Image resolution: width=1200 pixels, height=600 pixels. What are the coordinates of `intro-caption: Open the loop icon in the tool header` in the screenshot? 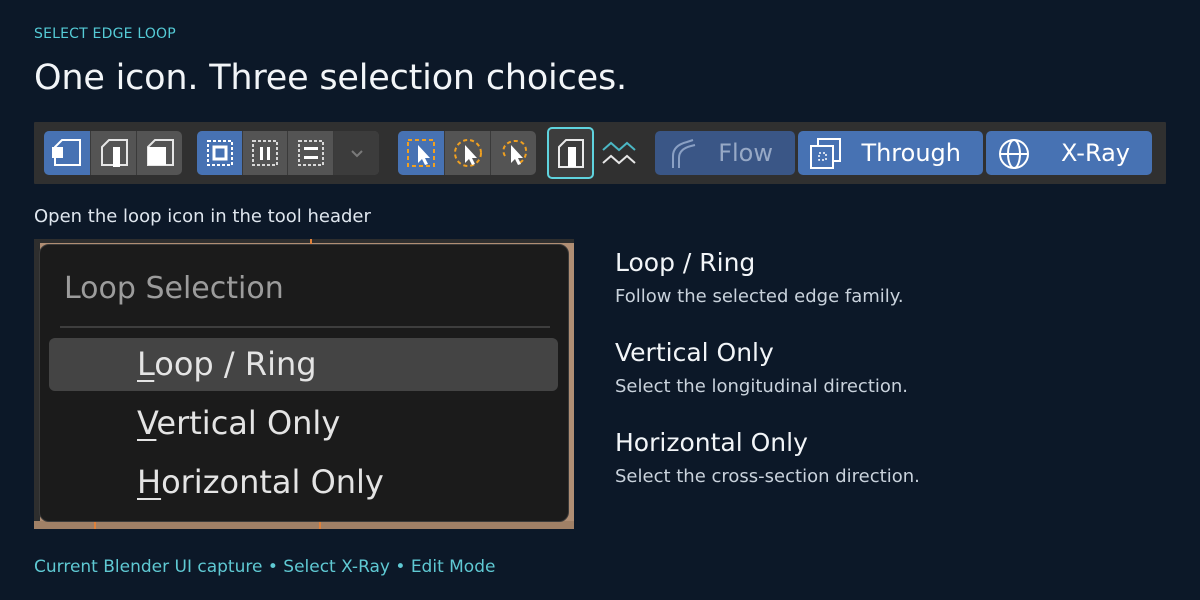 It's located at (202, 216).